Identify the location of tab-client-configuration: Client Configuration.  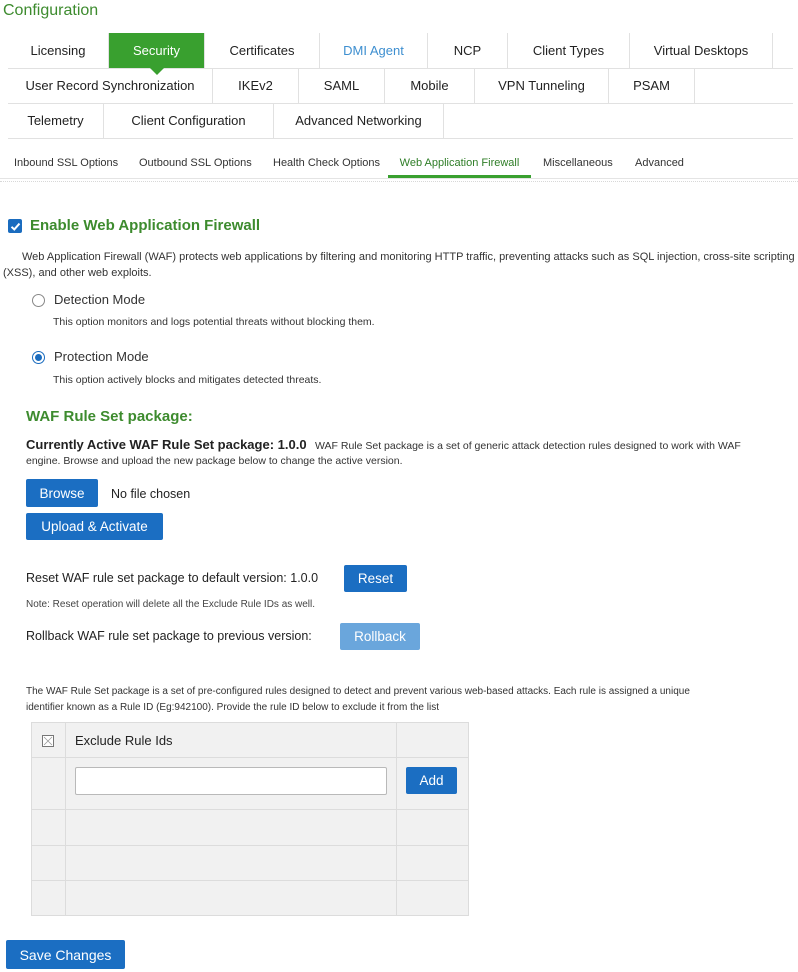
(189, 120).